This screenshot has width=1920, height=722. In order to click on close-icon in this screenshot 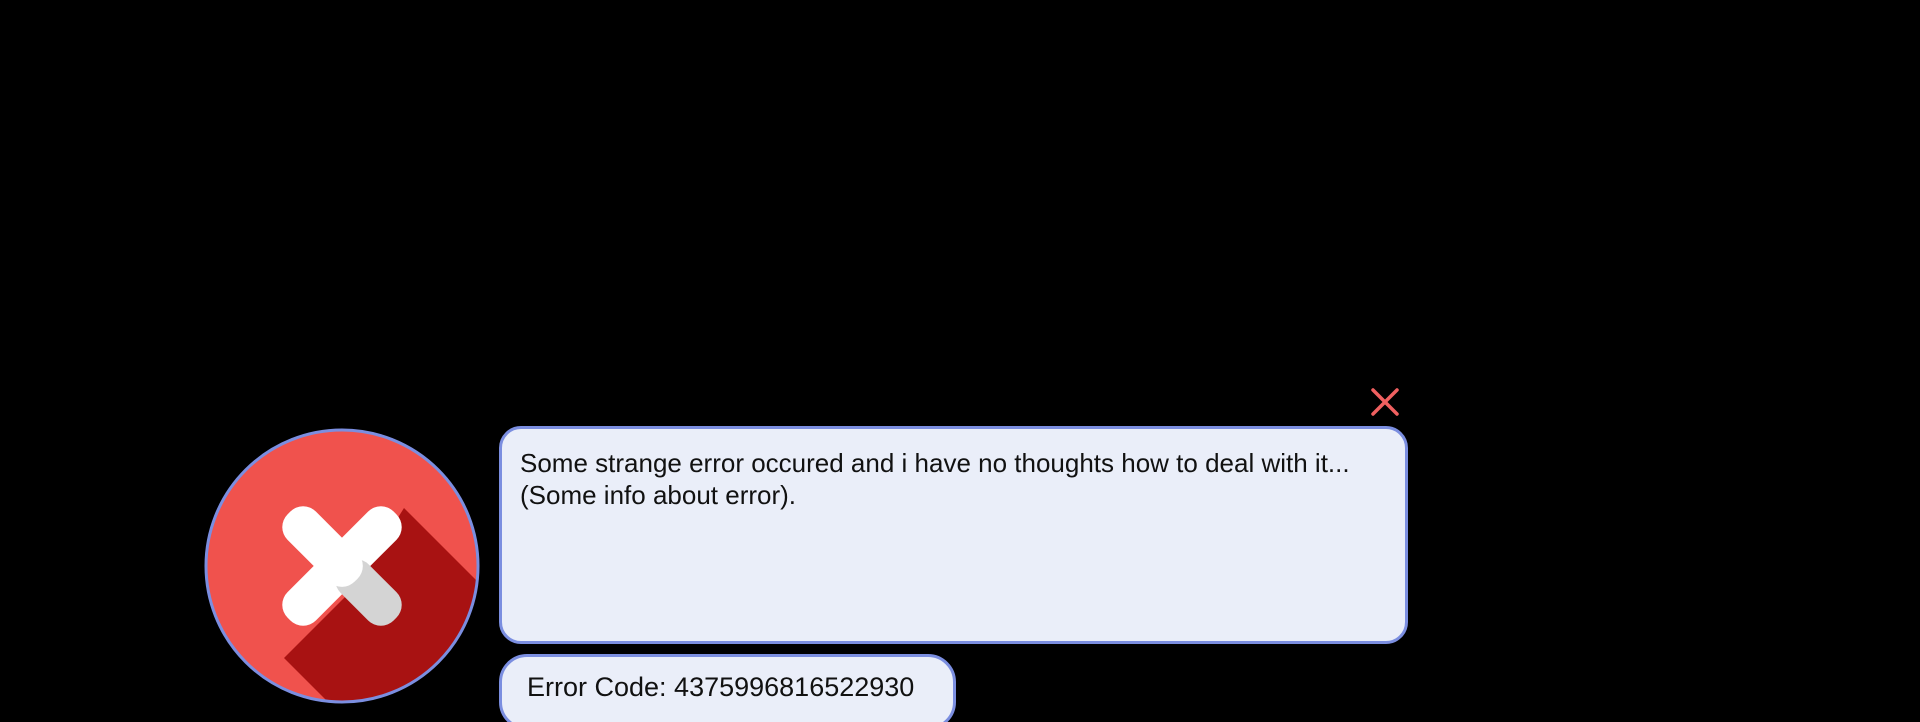, I will do `click(1385, 402)`.